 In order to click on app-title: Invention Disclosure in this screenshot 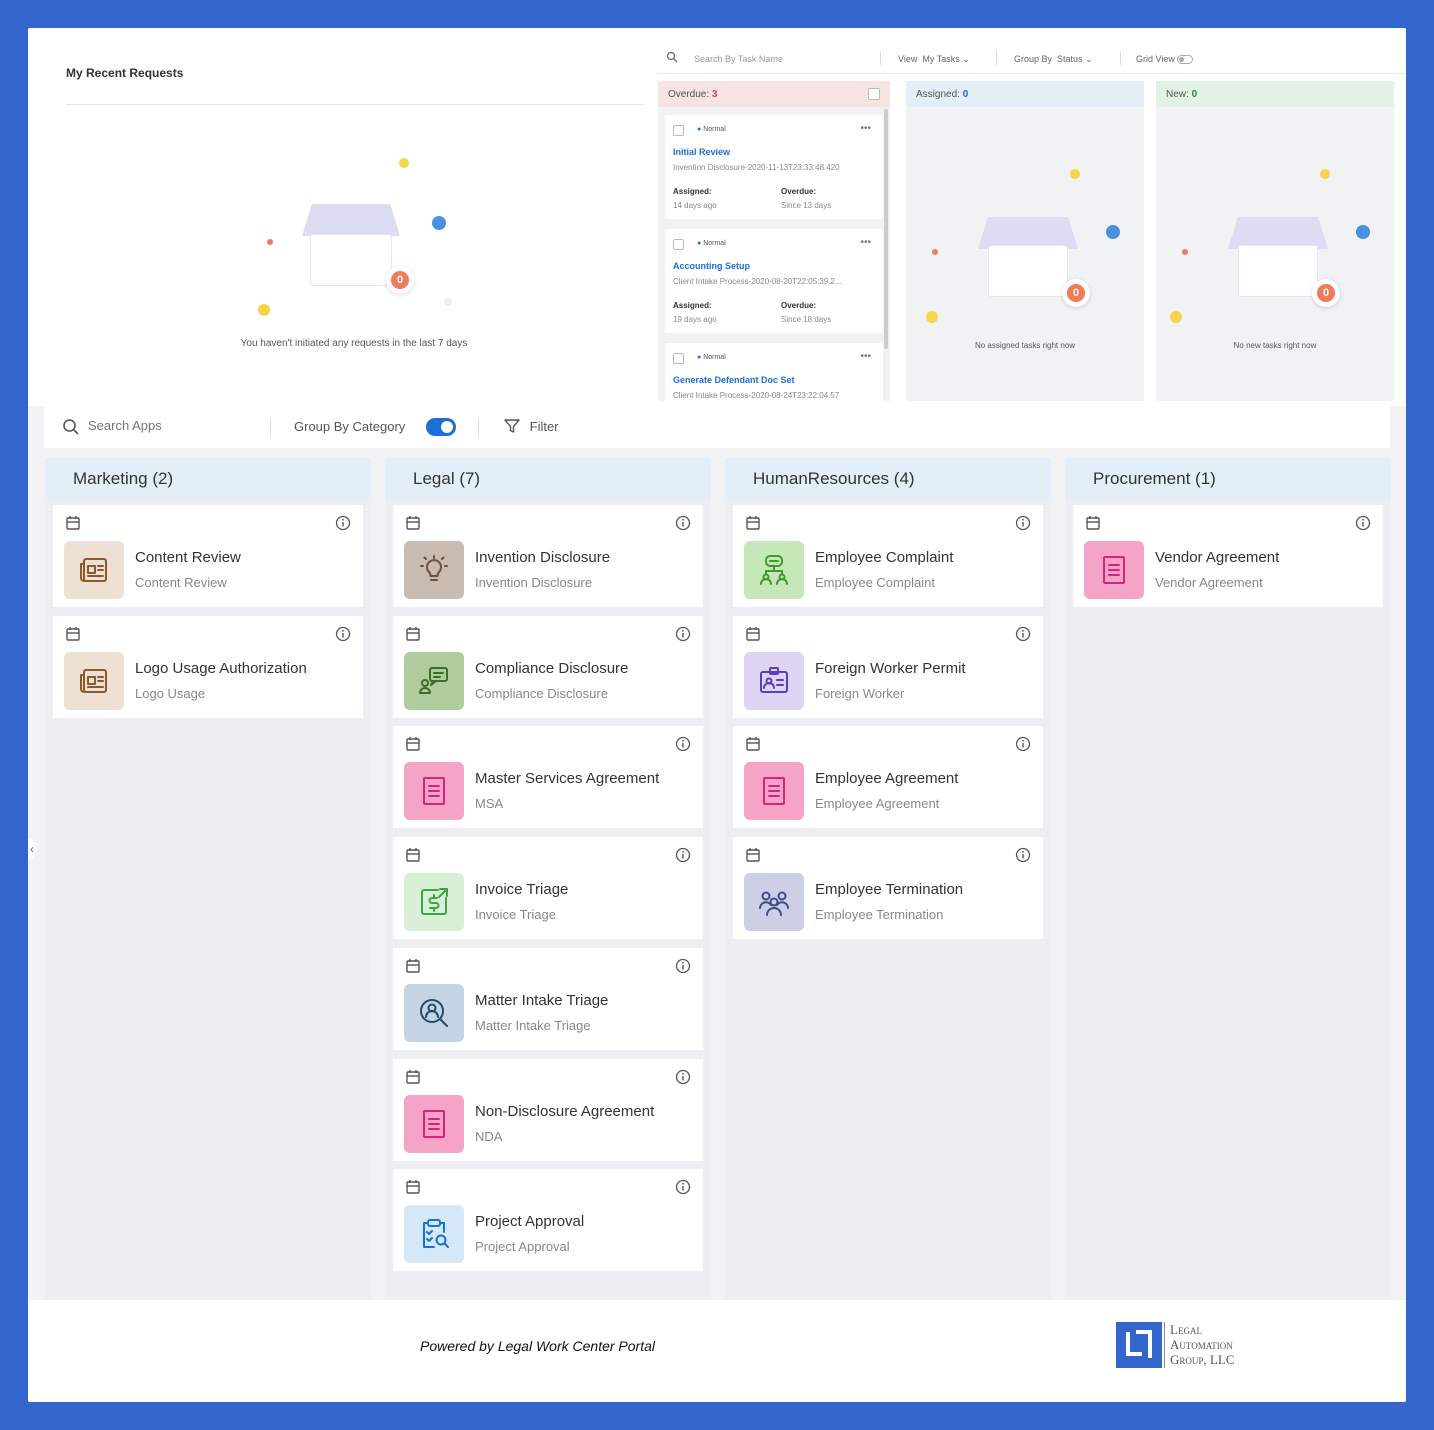, I will do `click(542, 557)`.